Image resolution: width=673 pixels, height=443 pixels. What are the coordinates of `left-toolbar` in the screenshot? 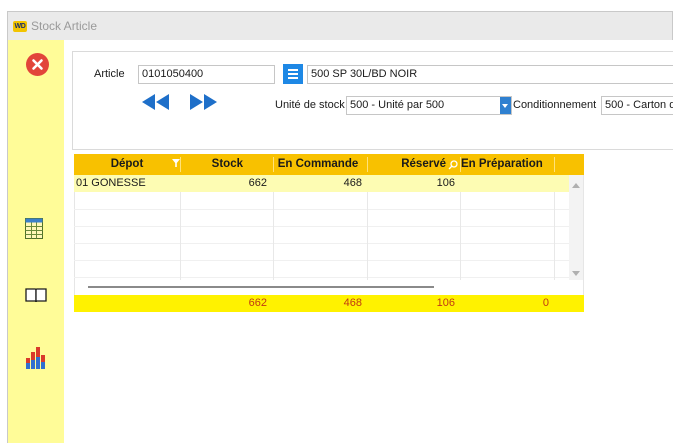 It's located at (36, 241).